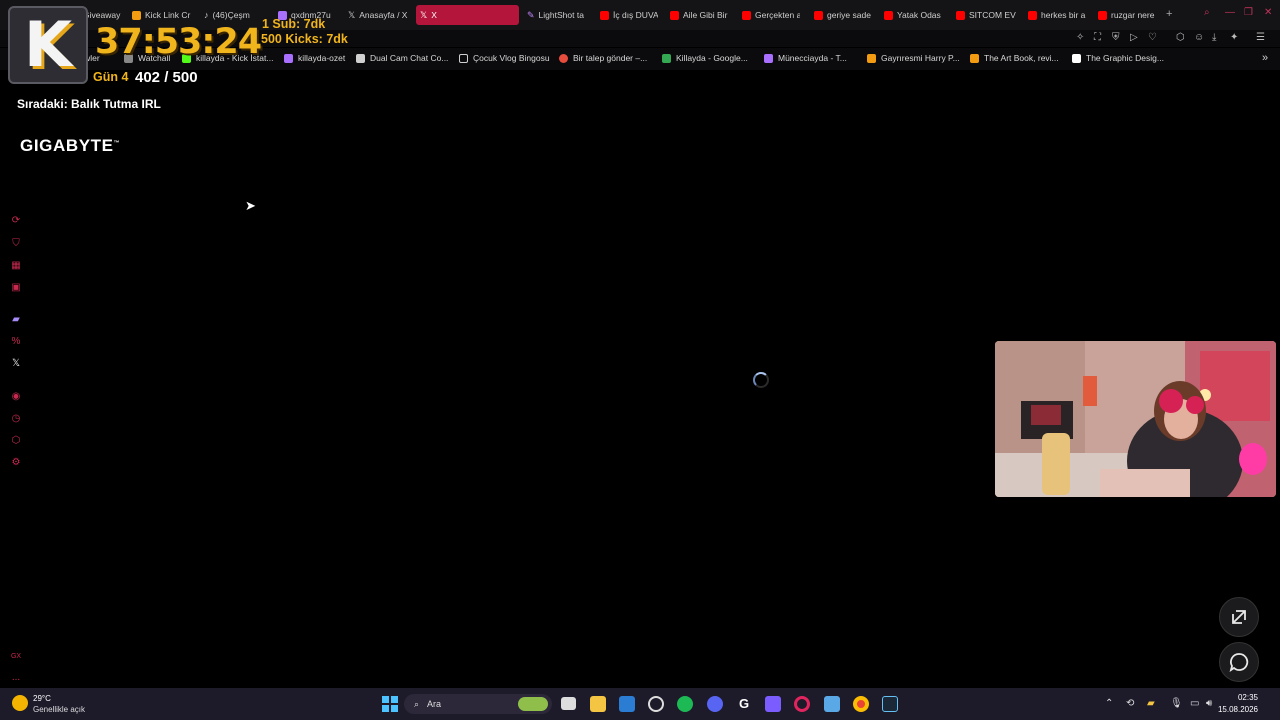  I want to click on tab-youtube-8: ruzgar nere, so click(1126, 15).